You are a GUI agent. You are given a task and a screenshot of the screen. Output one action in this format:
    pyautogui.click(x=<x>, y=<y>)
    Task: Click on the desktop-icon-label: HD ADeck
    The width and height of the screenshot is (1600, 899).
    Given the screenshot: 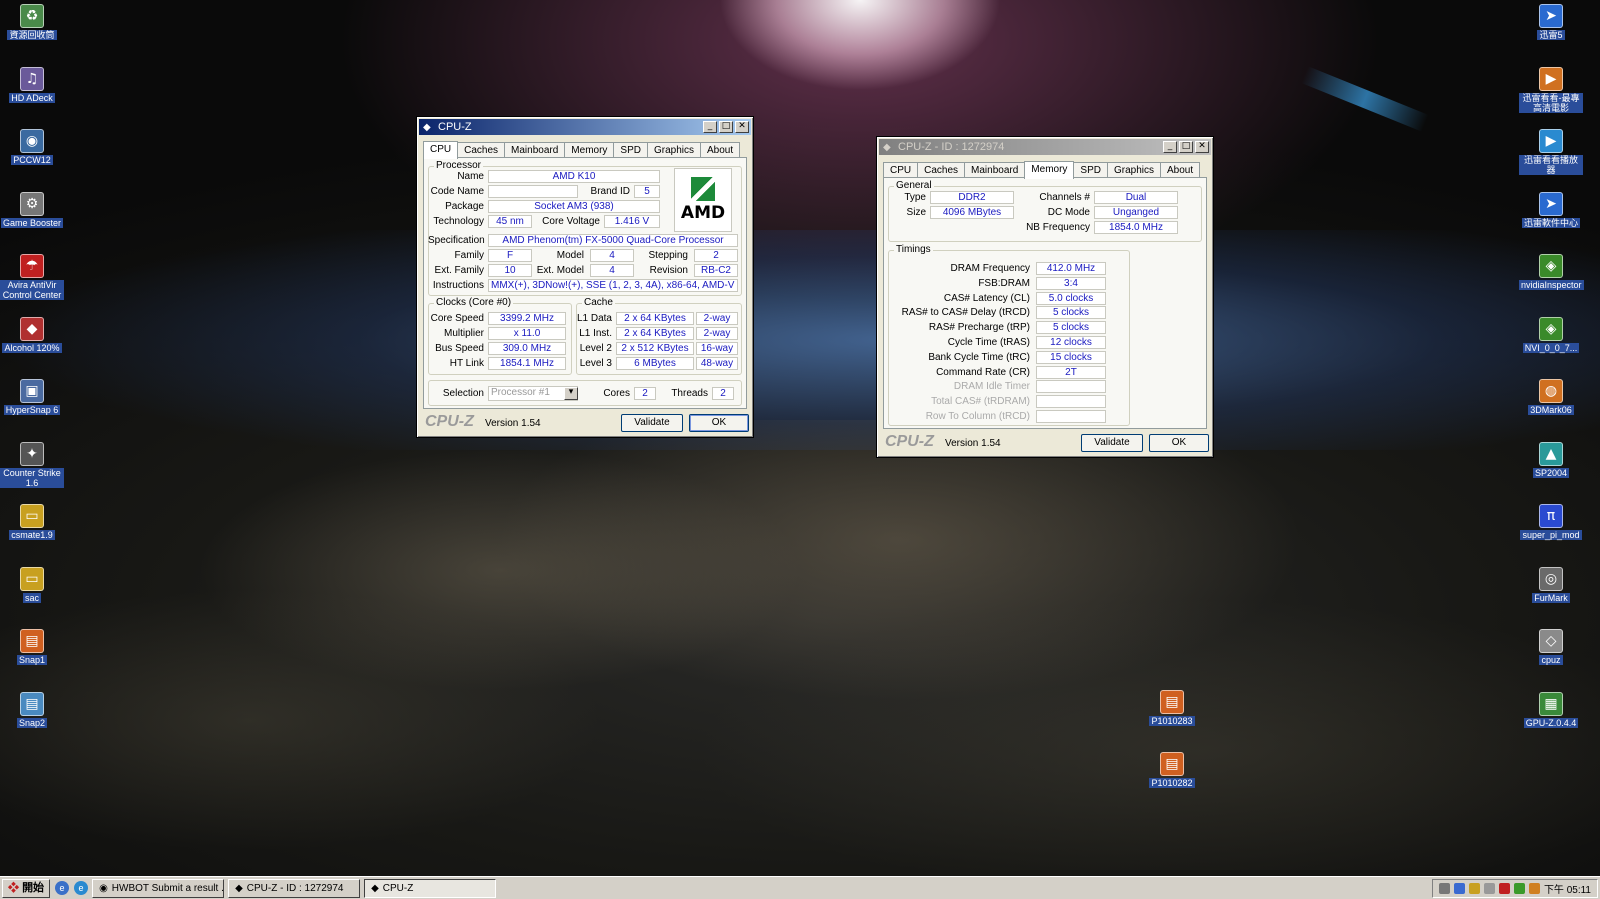 What is the action you would take?
    pyautogui.click(x=32, y=97)
    